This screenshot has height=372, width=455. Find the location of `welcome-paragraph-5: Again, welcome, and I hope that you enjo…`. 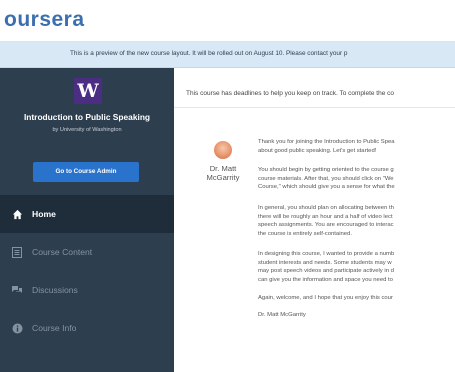

welcome-paragraph-5: Again, welcome, and I hope that you enjo… is located at coordinates (356, 298).